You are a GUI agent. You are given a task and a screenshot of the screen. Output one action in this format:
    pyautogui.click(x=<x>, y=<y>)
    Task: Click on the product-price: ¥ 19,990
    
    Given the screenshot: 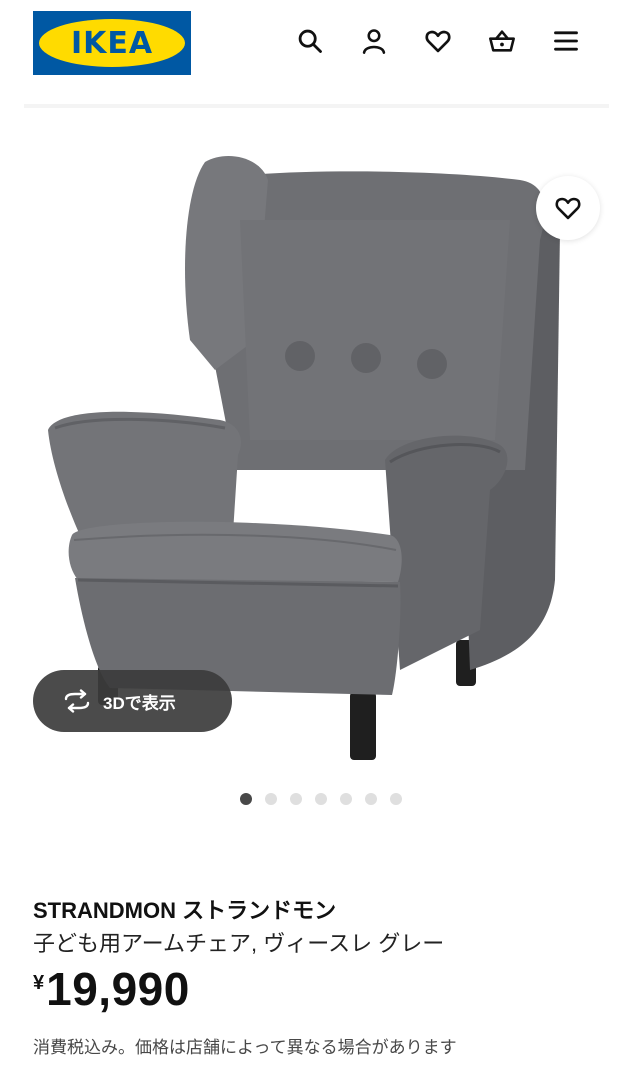 What is the action you would take?
    pyautogui.click(x=111, y=989)
    